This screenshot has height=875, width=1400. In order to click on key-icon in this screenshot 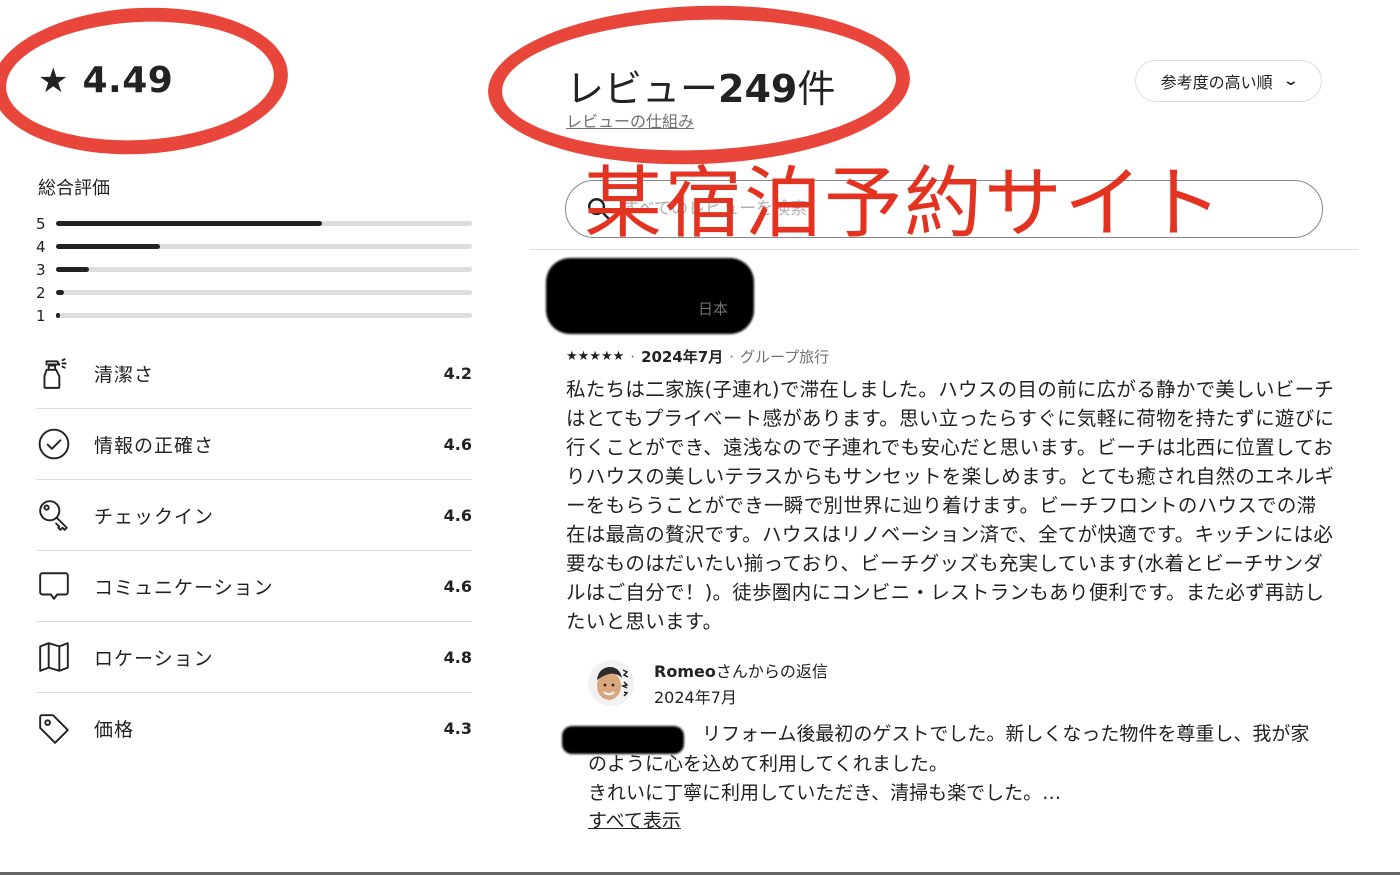, I will do `click(54, 515)`.